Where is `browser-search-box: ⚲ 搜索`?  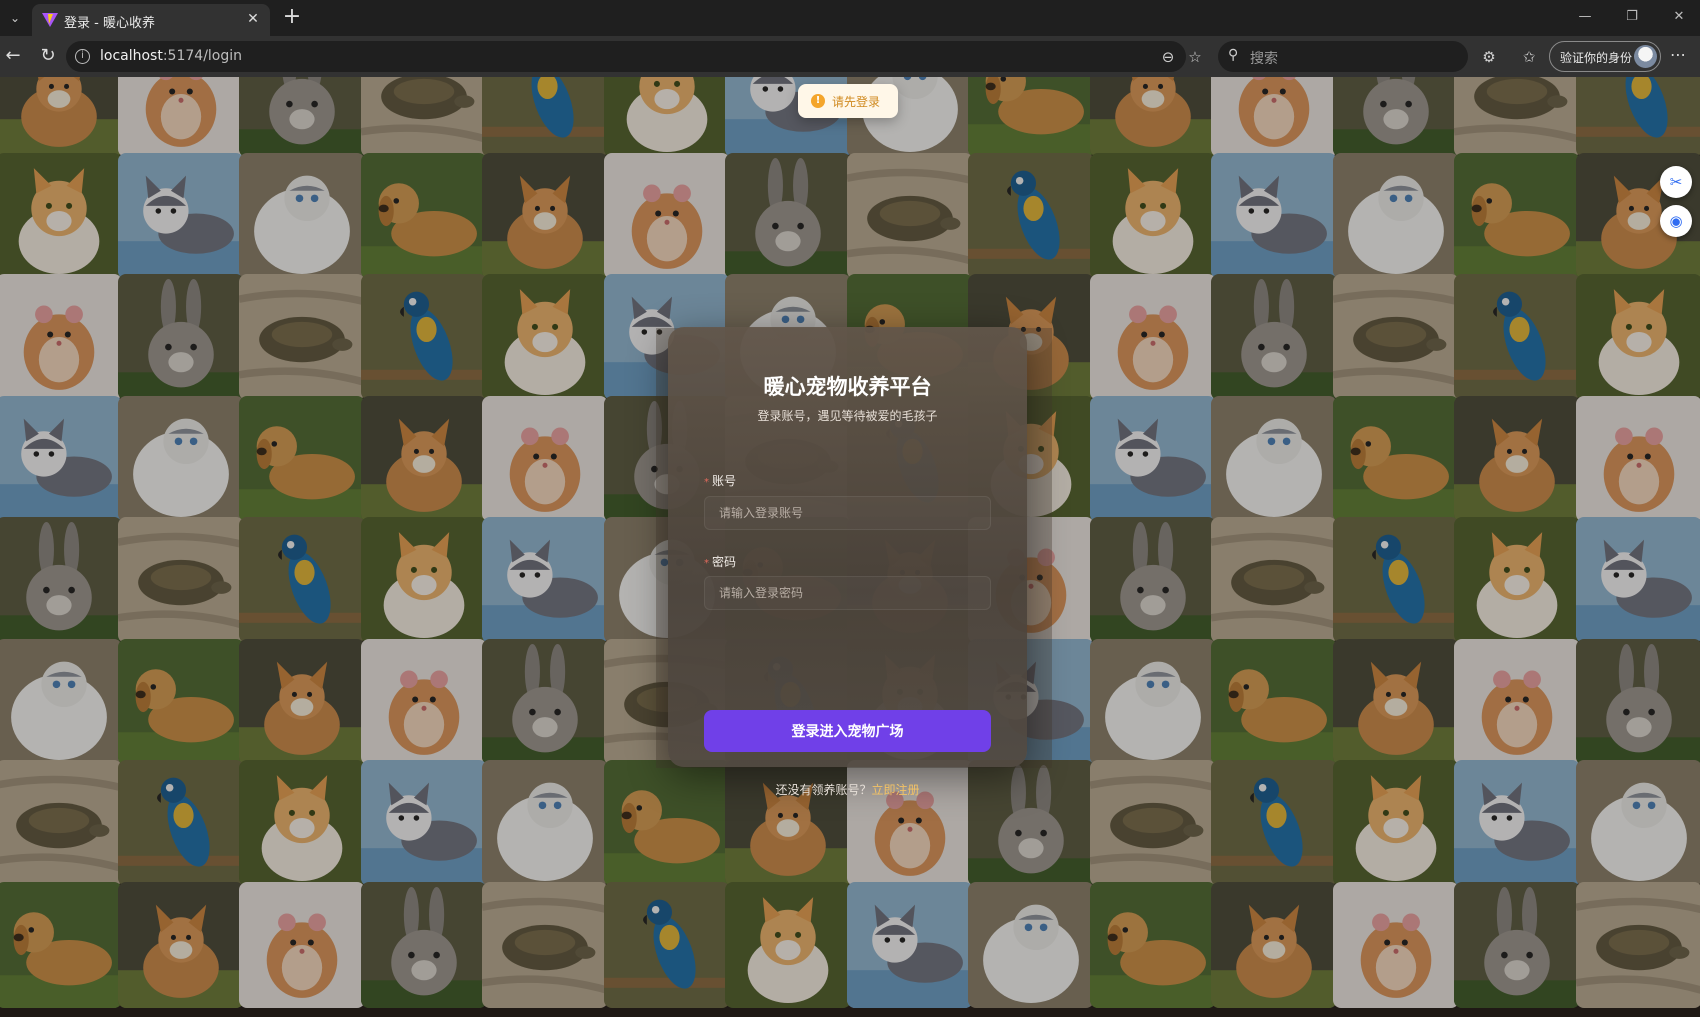
browser-search-box: ⚲ 搜索 is located at coordinates (1343, 56).